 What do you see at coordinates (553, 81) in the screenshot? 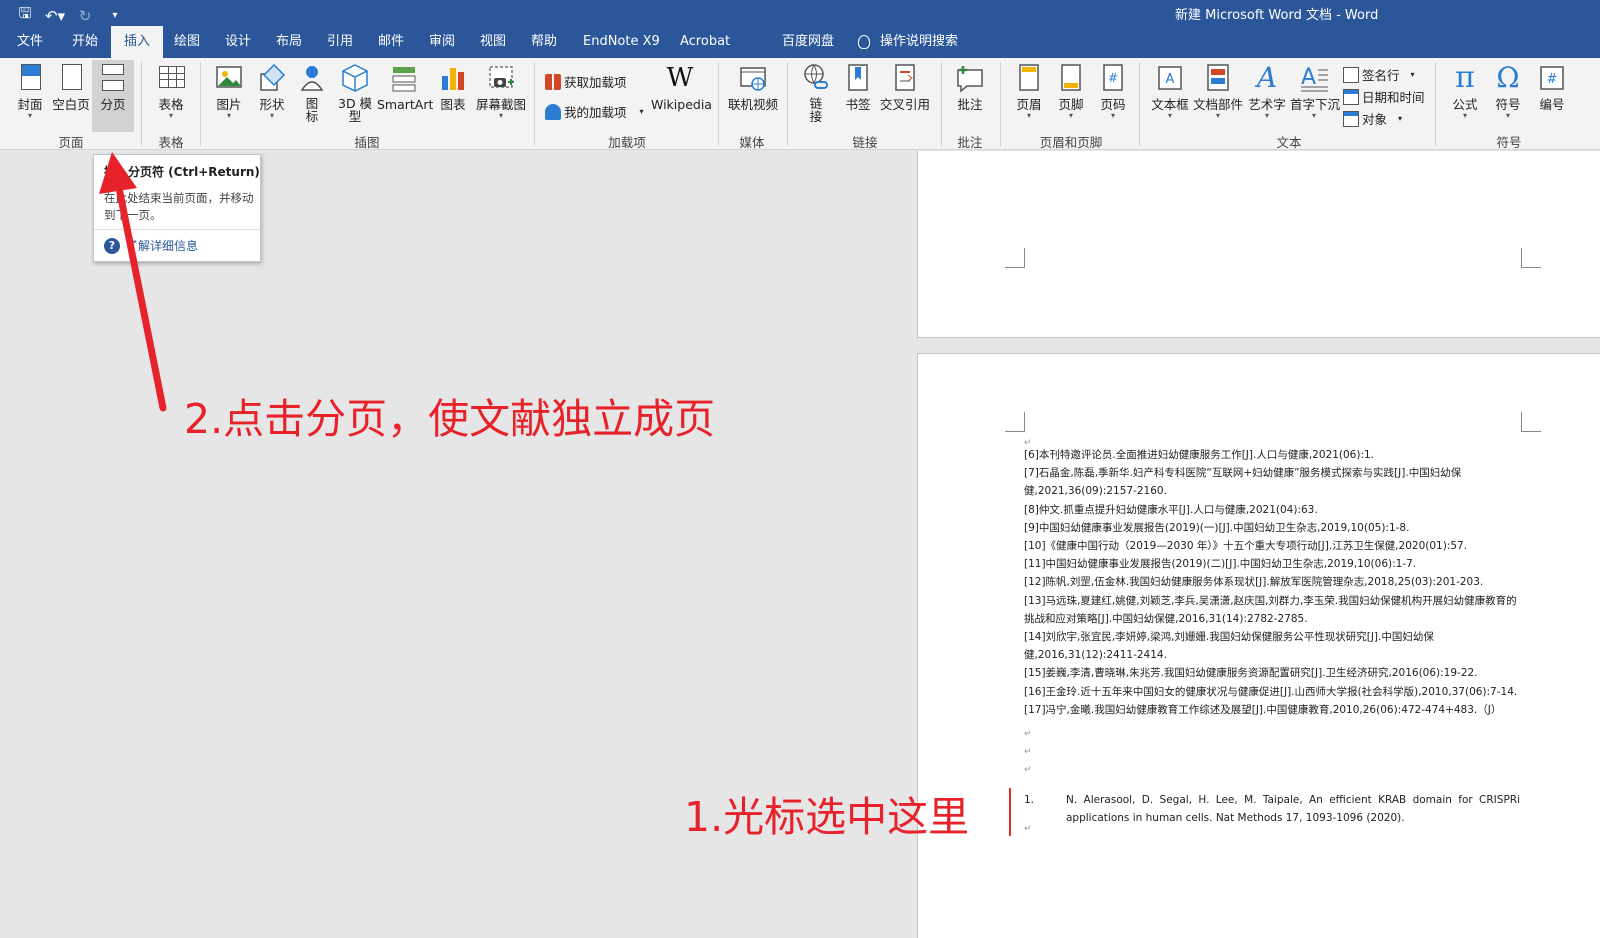
I see `store-icon` at bounding box center [553, 81].